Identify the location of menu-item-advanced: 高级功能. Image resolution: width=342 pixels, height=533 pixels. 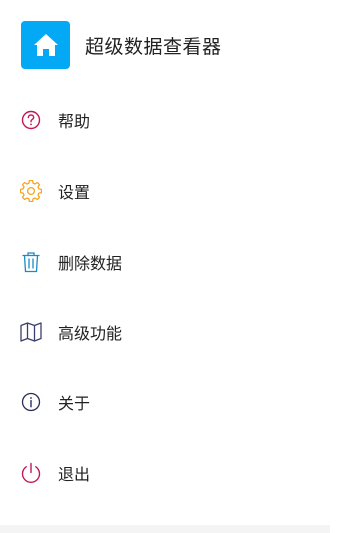
(165, 332).